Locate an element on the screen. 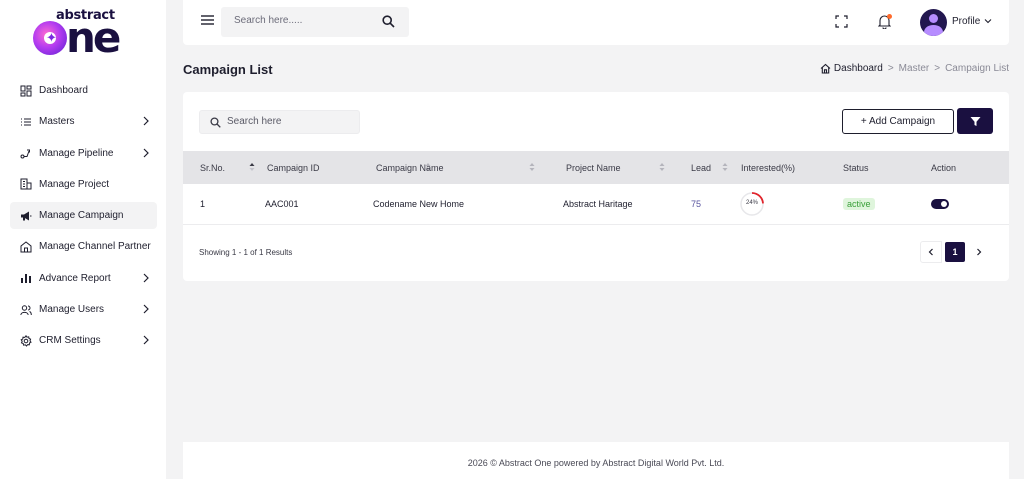 The height and width of the screenshot is (479, 1024). pagination-summary: Showing 1 - 1 of 1 Results is located at coordinates (246, 252).